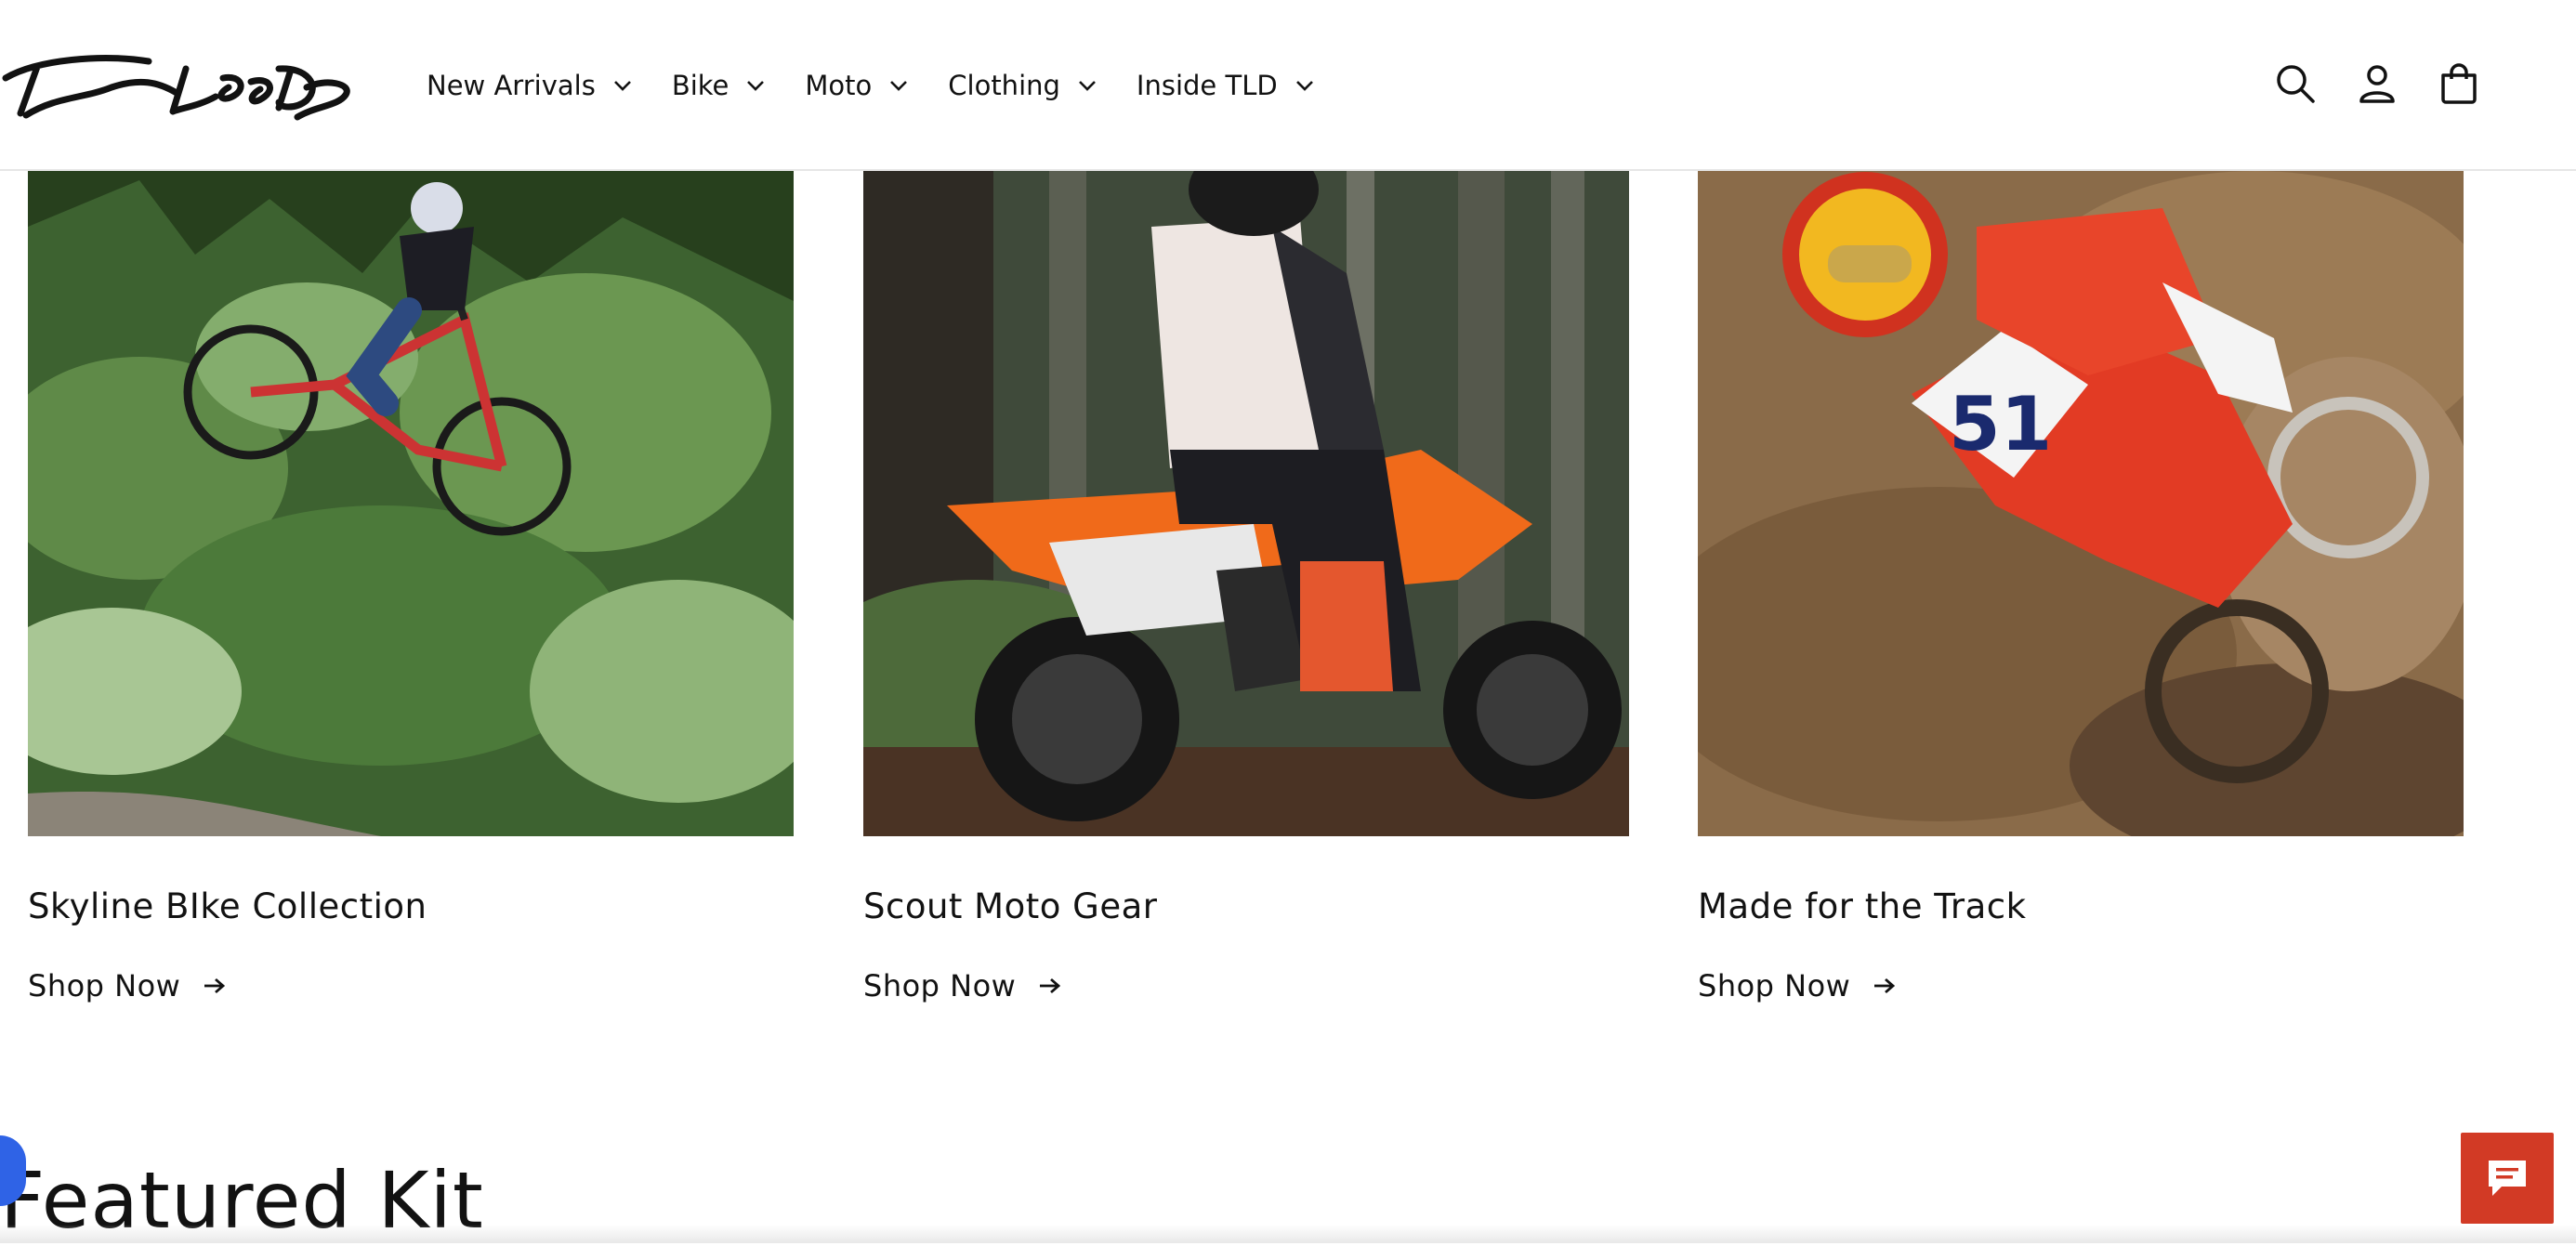 The width and height of the screenshot is (2576, 1246). I want to click on nav-item-new-arrivals: New Arrivals, so click(530, 85).